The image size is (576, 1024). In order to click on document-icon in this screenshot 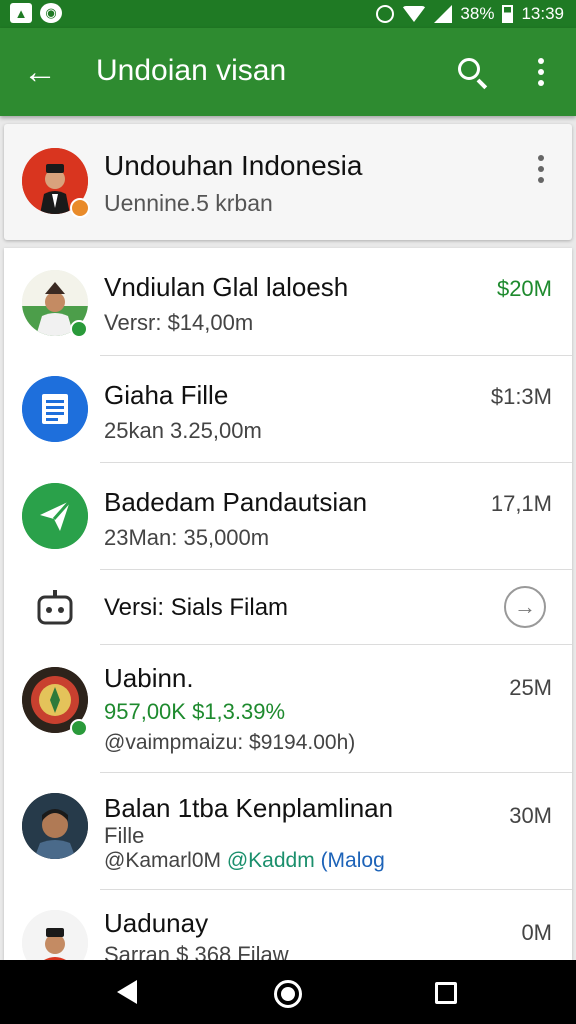, I will do `click(55, 409)`.